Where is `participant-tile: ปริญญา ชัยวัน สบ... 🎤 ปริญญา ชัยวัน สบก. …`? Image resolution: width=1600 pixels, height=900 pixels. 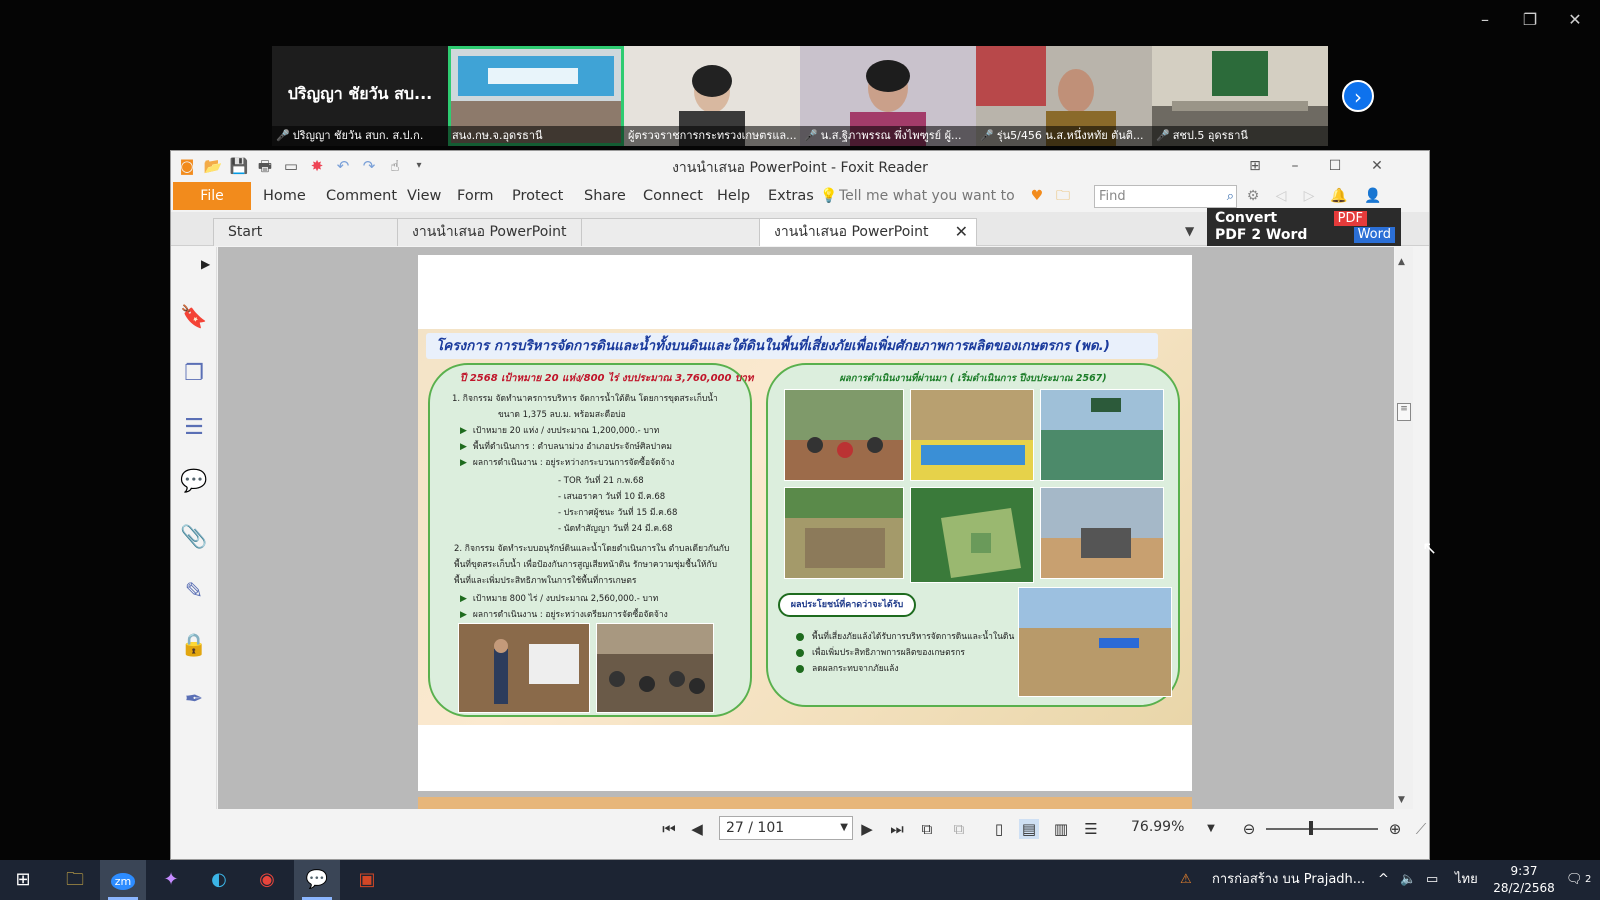 participant-tile: ปริญญา ชัยวัน สบ... 🎤 ปริญญา ชัยวัน สบก. … is located at coordinates (360, 96).